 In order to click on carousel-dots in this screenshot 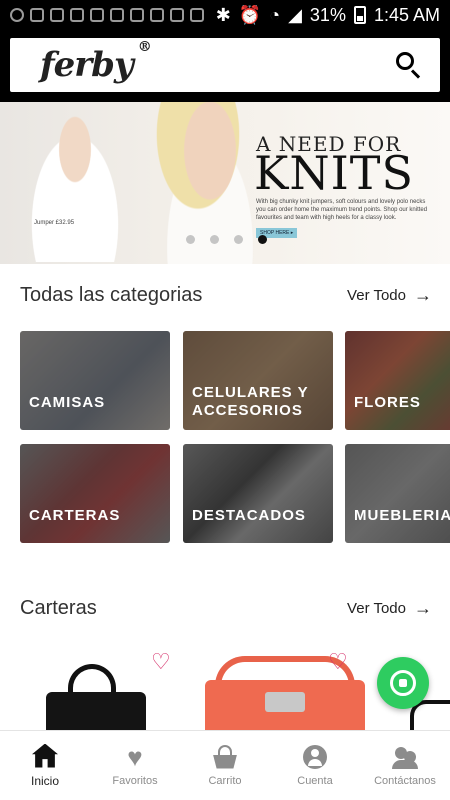, I will do `click(226, 239)`.